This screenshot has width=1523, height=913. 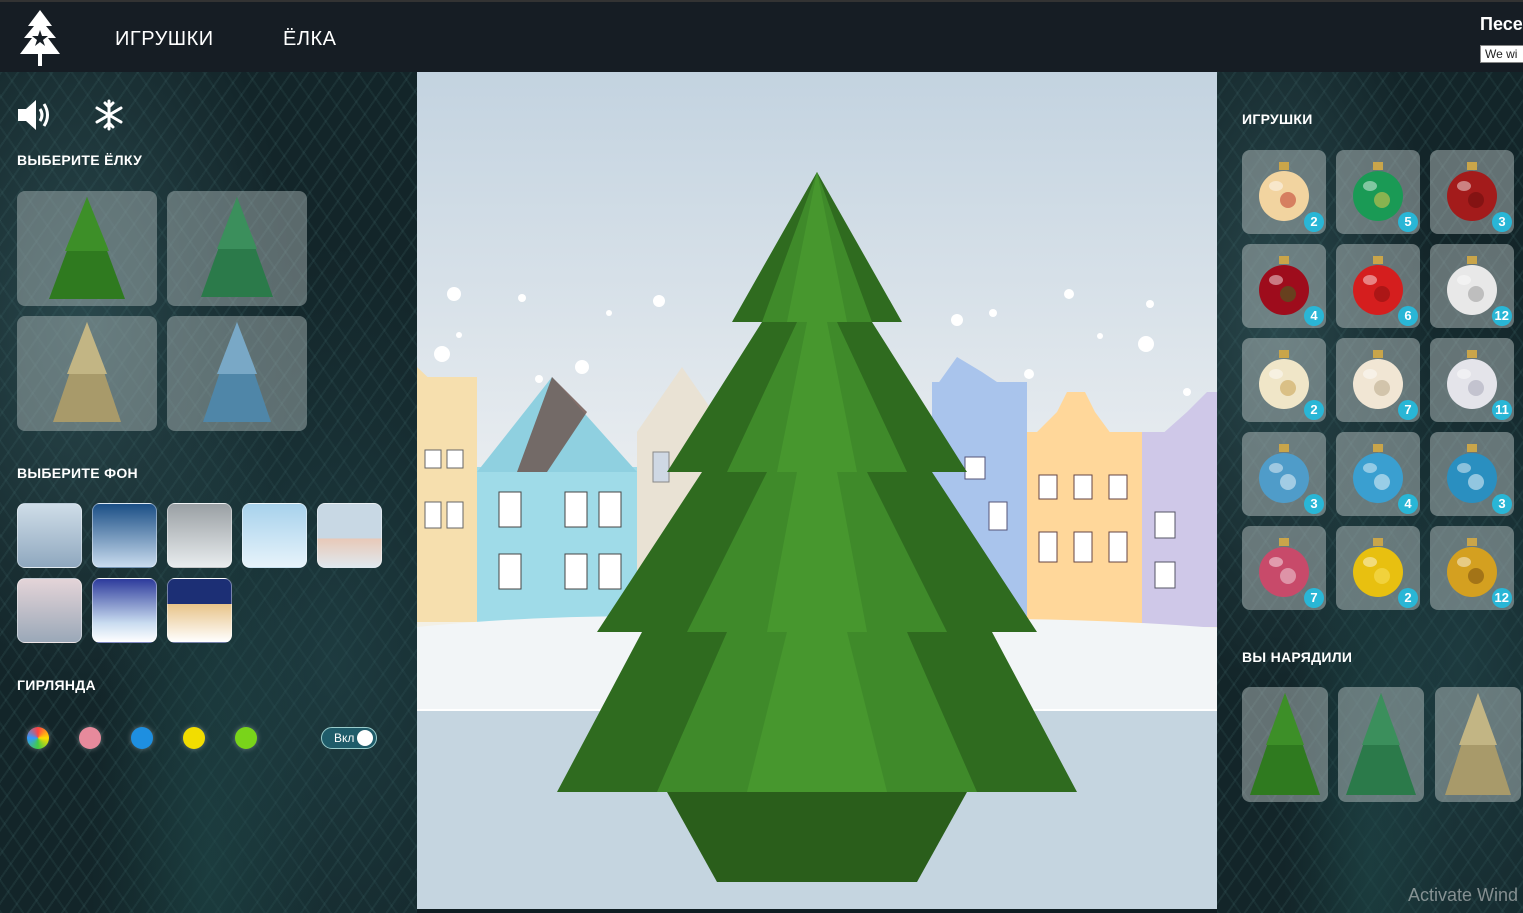 I want to click on song-title: Песе, so click(x=1501, y=24).